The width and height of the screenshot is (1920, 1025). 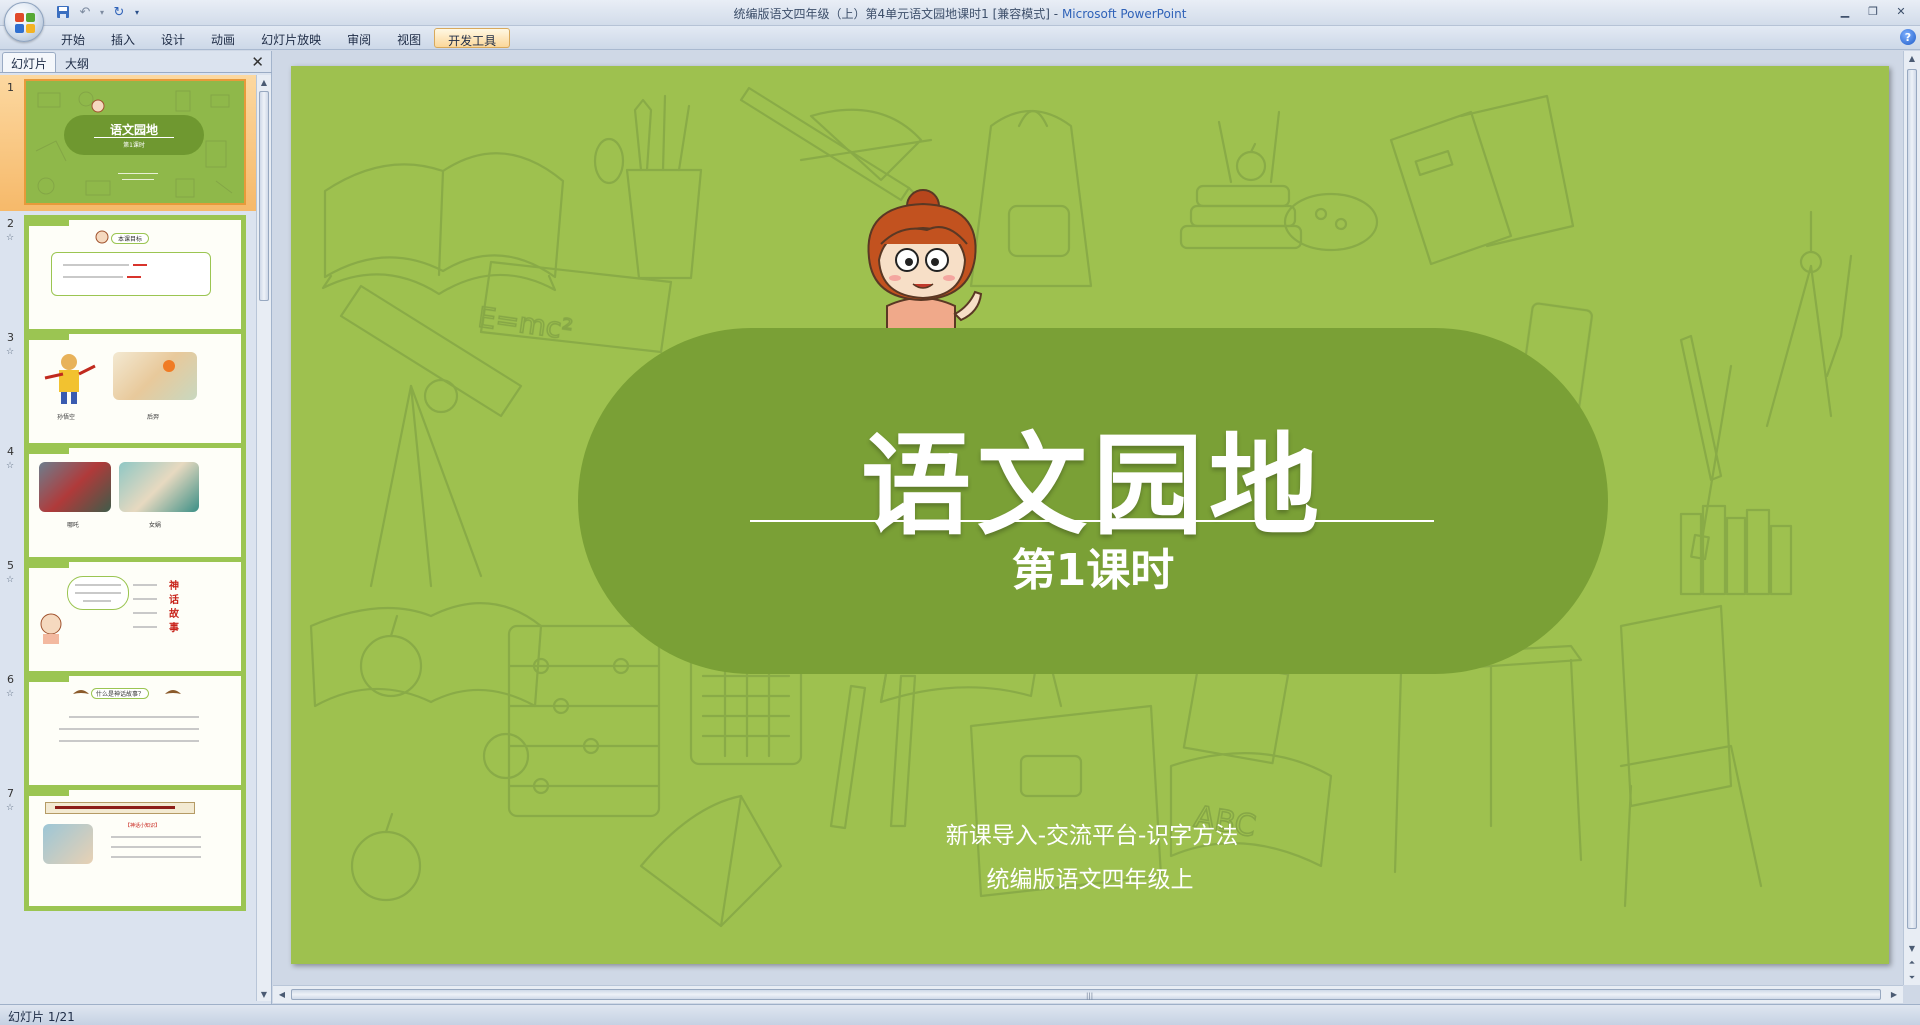 What do you see at coordinates (24, 22) in the screenshot?
I see `office-button` at bounding box center [24, 22].